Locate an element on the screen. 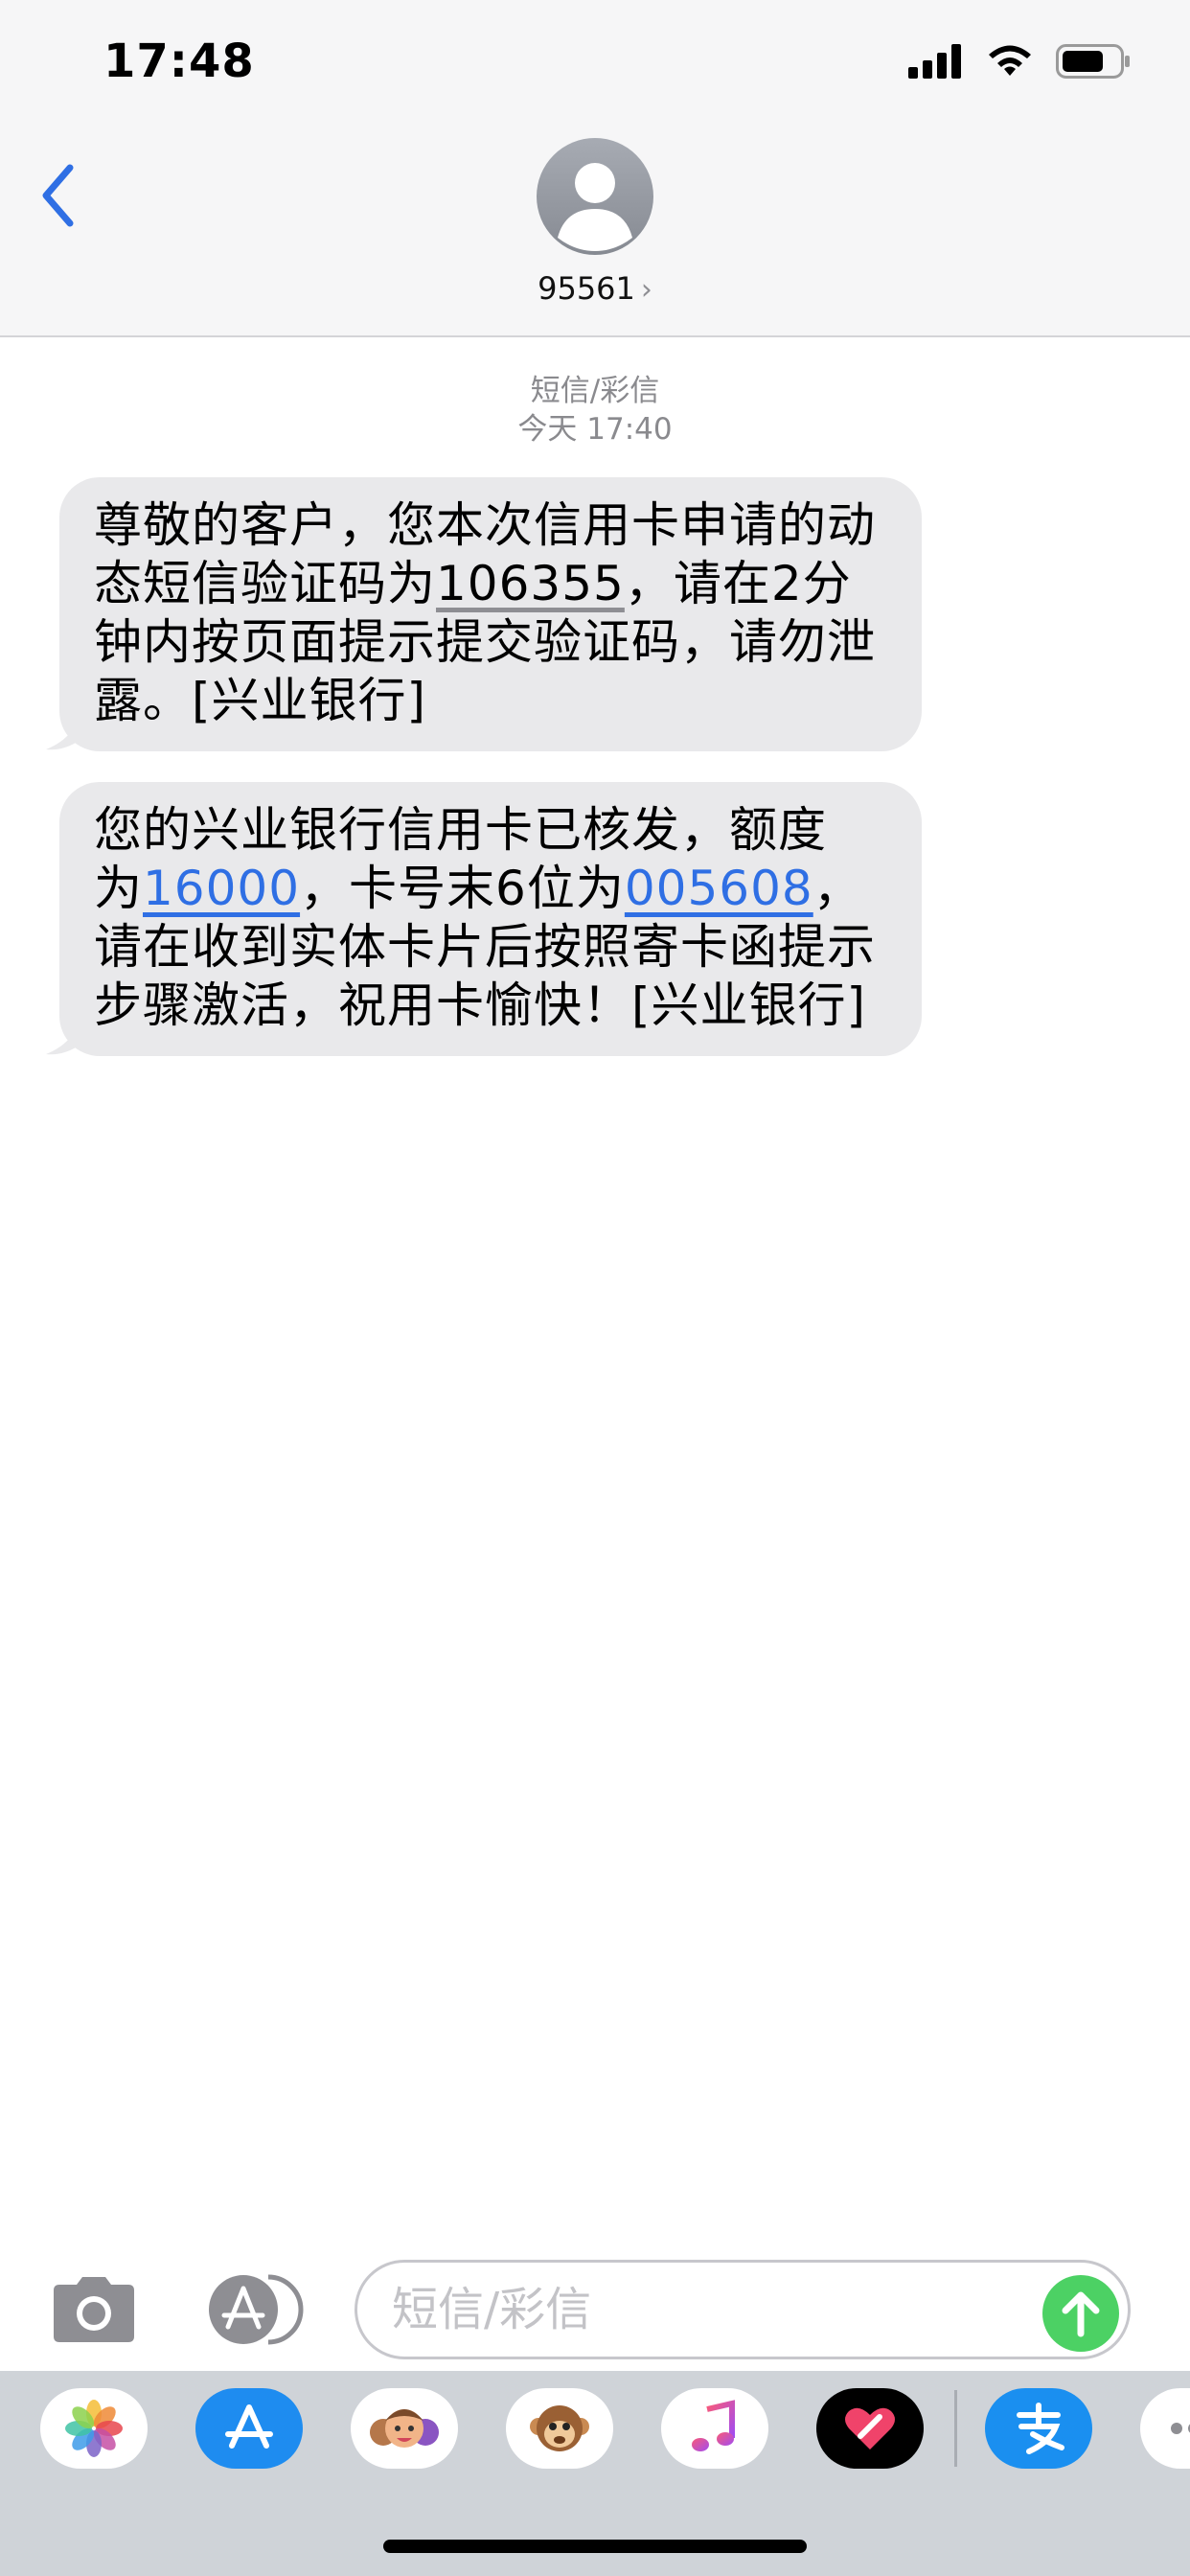 The height and width of the screenshot is (2576, 1190). camera-button is located at coordinates (94, 2309).